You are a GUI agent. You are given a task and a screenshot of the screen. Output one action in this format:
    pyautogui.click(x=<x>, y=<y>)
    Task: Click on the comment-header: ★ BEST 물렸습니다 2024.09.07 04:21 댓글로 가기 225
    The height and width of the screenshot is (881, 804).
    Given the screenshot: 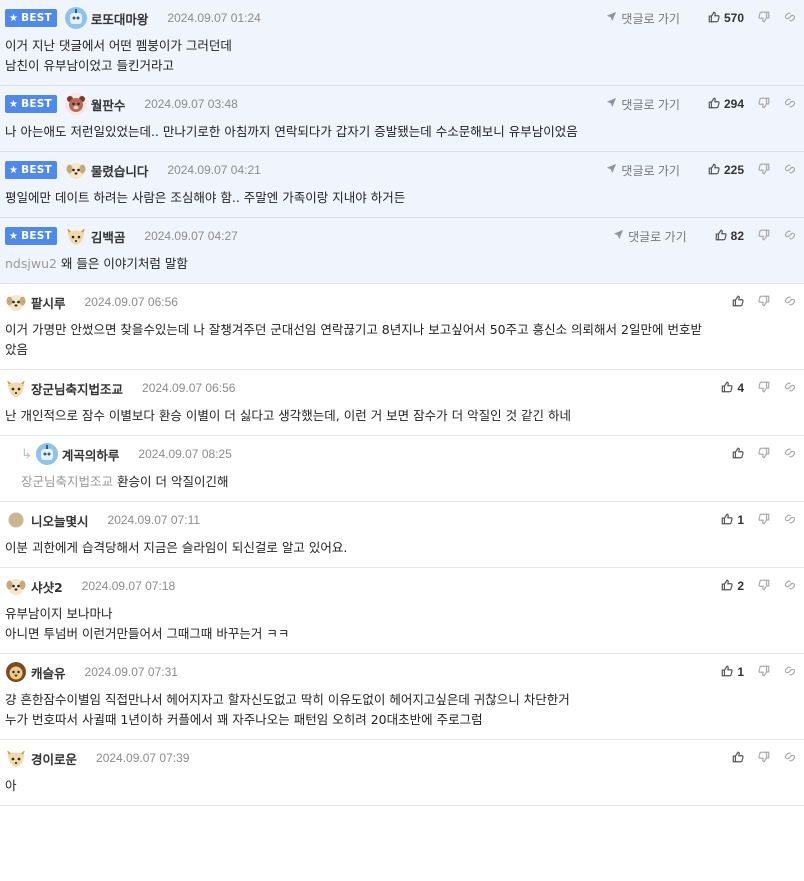 What is the action you would take?
    pyautogui.click(x=400, y=170)
    